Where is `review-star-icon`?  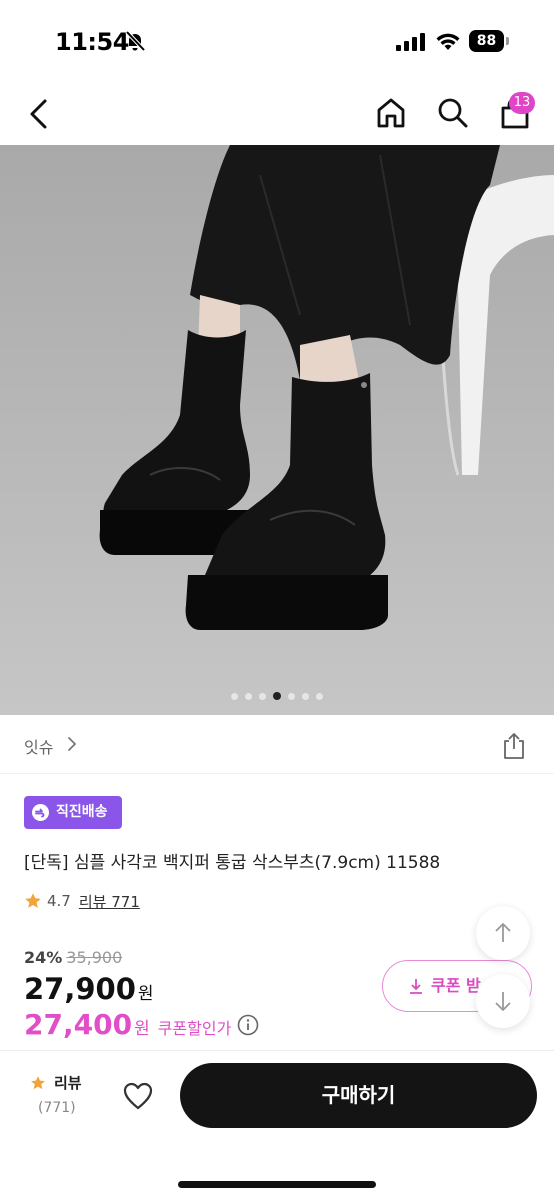
review-star-icon is located at coordinates (38, 1083).